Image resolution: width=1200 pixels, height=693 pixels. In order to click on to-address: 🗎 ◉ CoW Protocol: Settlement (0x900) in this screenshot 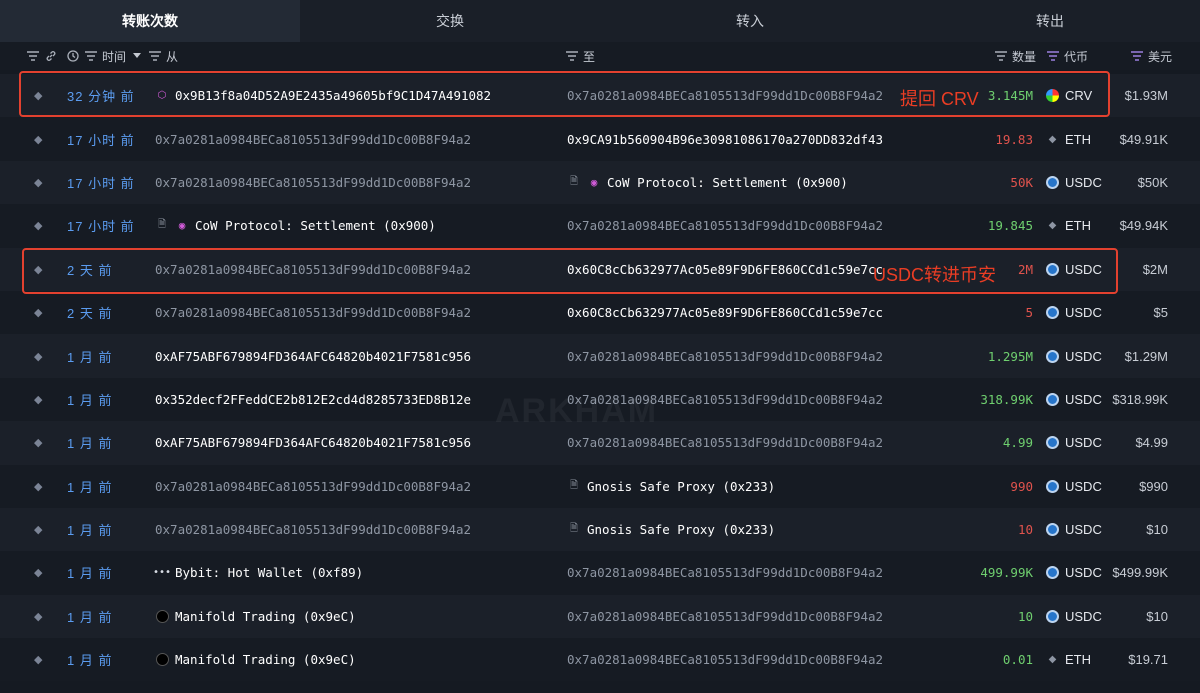, I will do `click(707, 182)`.